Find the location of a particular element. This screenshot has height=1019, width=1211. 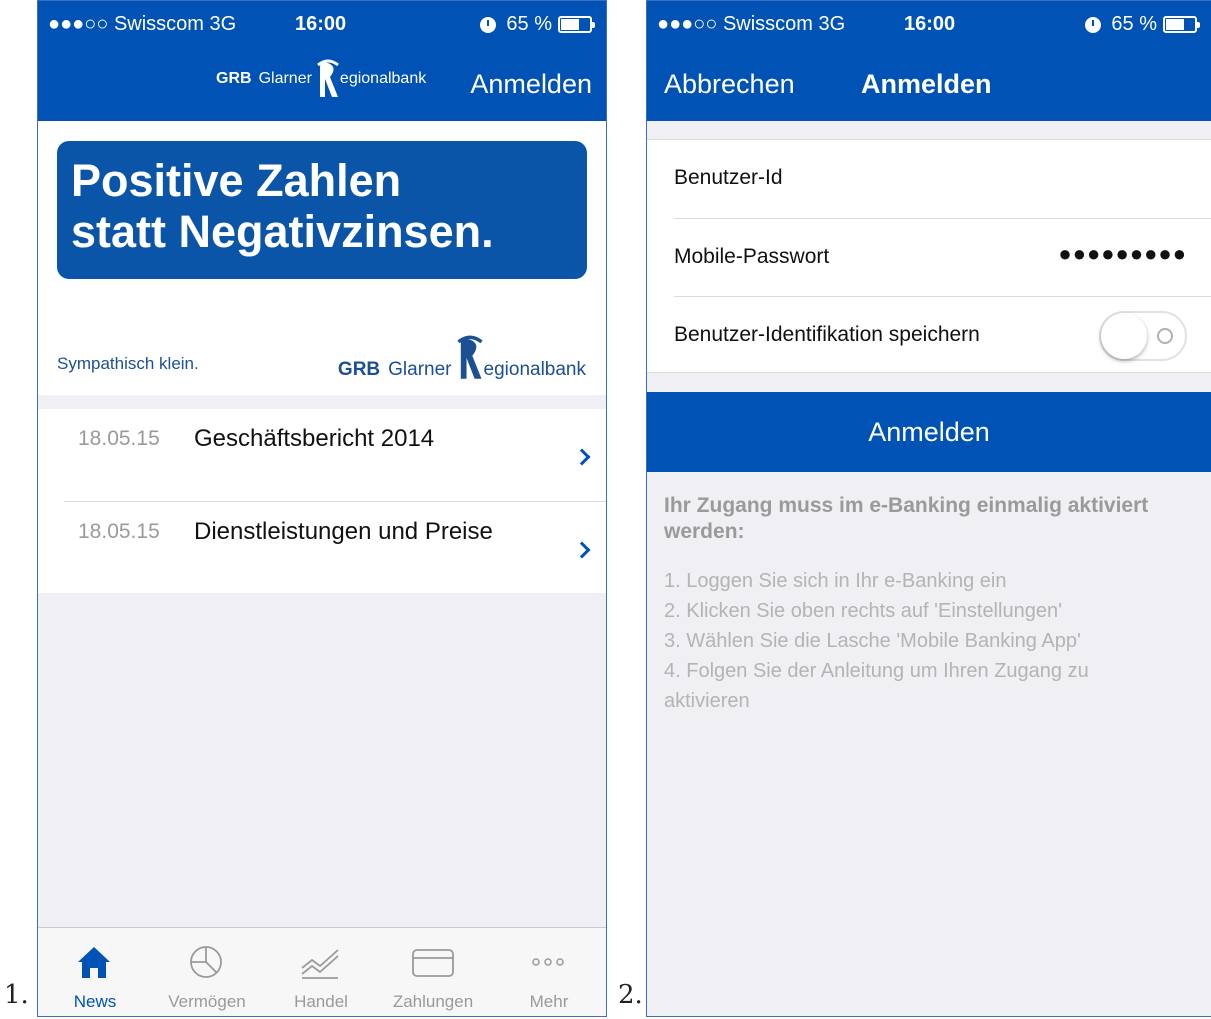

tab-zahlungen: Zahlungen is located at coordinates (433, 972).